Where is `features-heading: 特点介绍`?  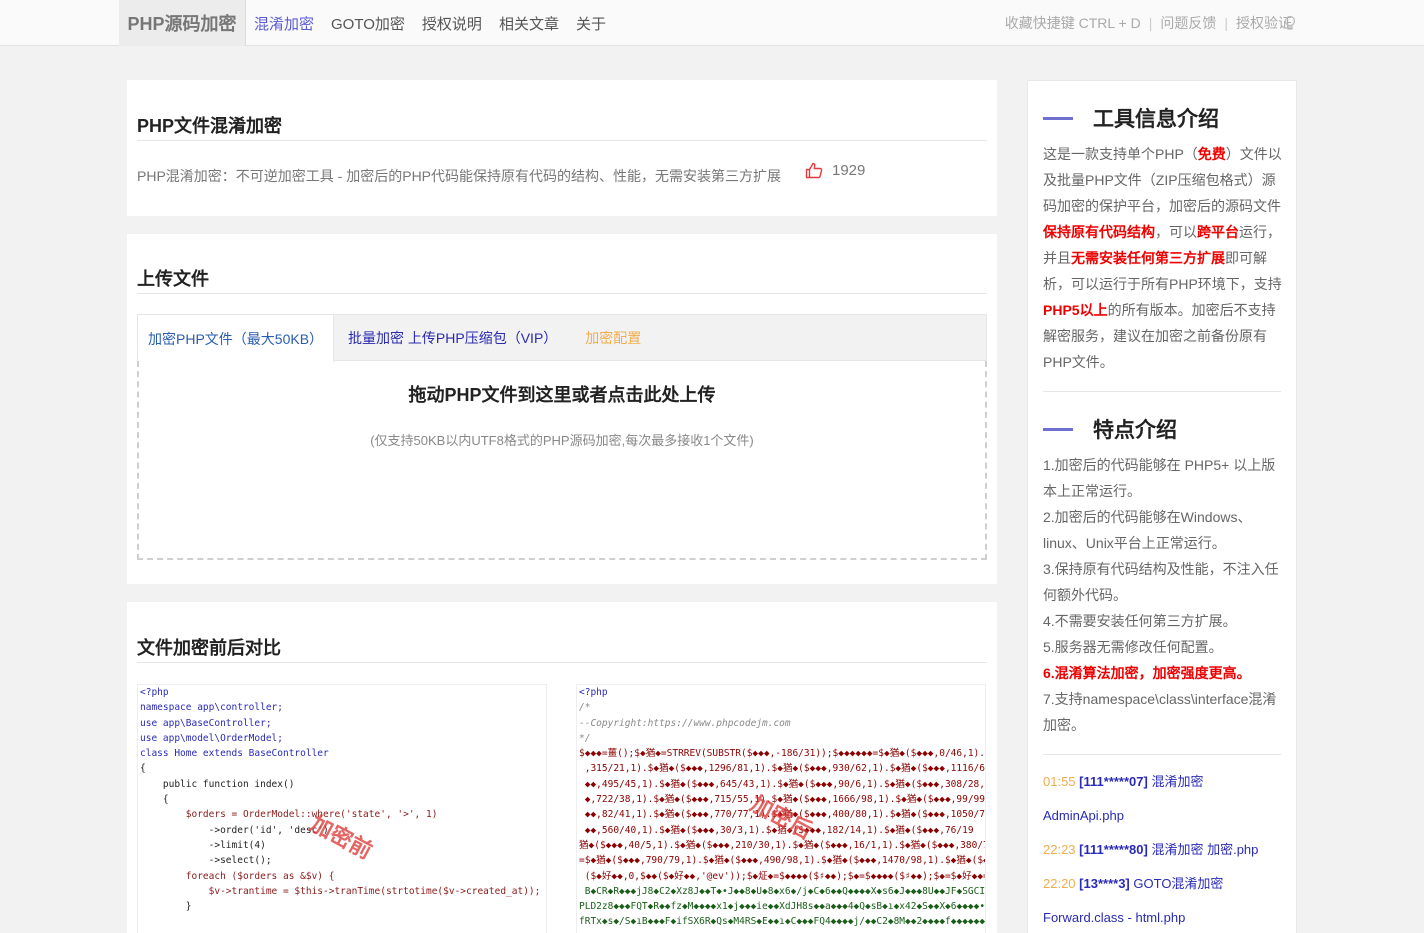
features-heading: 特点介绍 is located at coordinates (1110, 429).